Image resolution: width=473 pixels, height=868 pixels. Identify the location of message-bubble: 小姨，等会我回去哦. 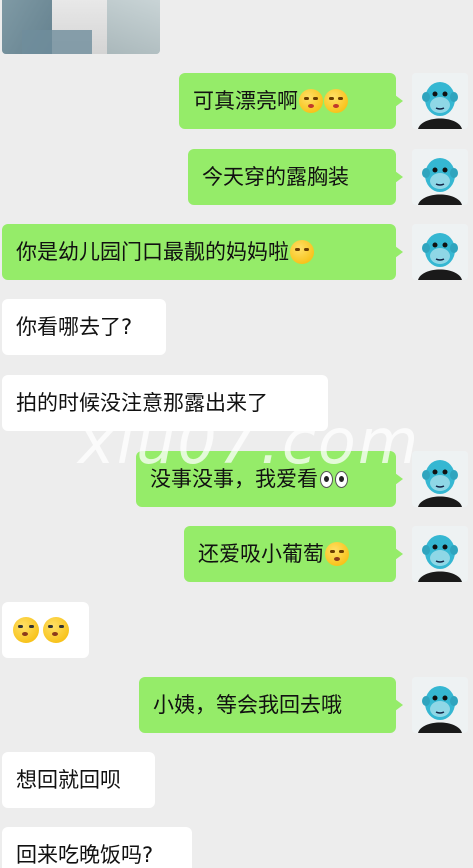
(271, 705).